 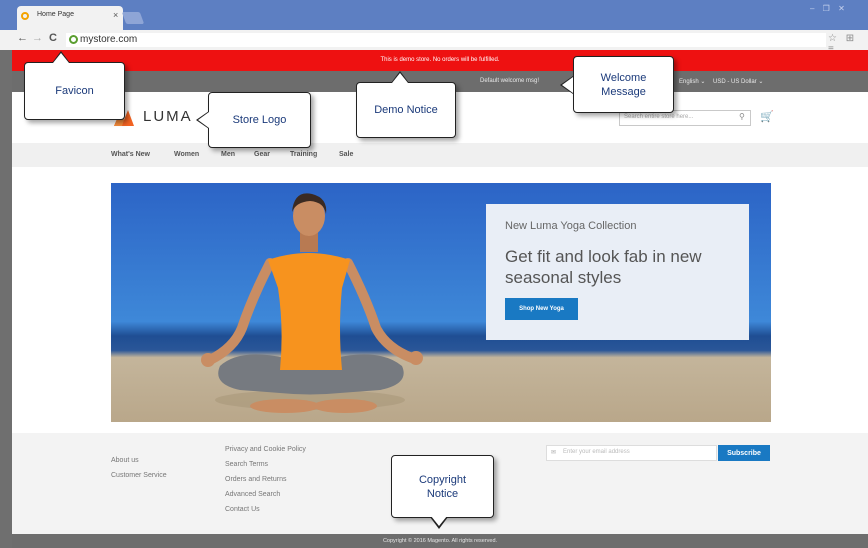 What do you see at coordinates (53, 38) in the screenshot?
I see `reload-icon: C` at bounding box center [53, 38].